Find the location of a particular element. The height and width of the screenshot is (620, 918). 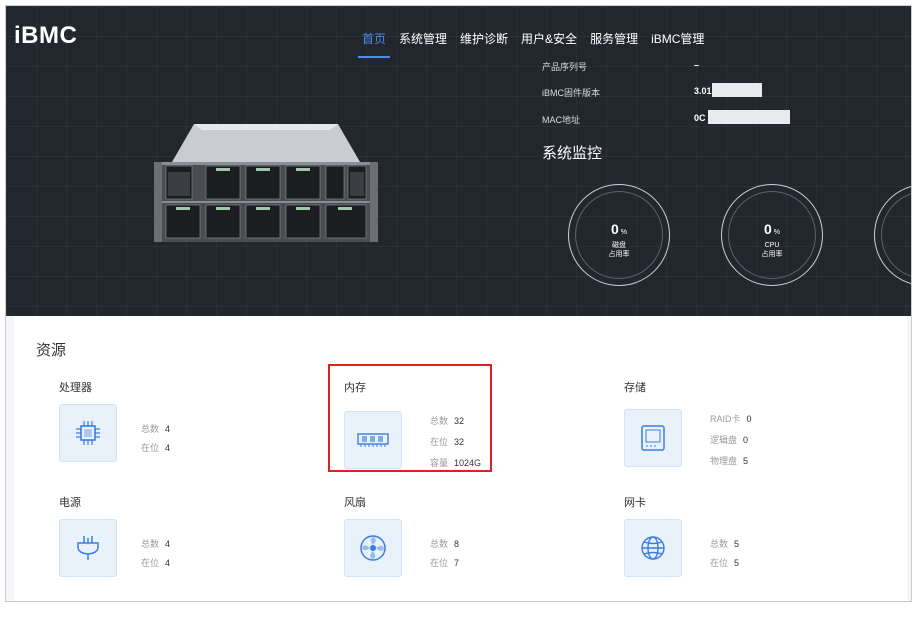

cpu-usage-gauge: 0% CPU 占用率 is located at coordinates (772, 235).